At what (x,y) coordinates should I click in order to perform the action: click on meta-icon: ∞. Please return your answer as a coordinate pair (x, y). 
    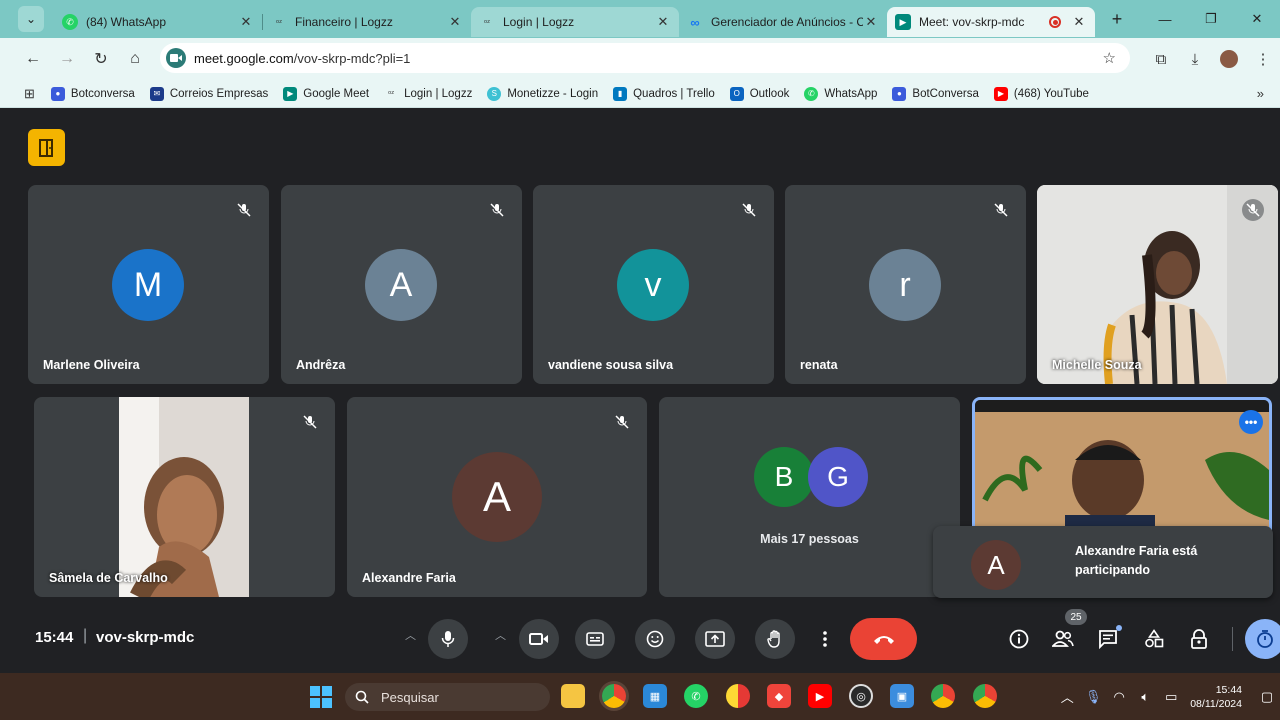
    Looking at the image, I should click on (695, 22).